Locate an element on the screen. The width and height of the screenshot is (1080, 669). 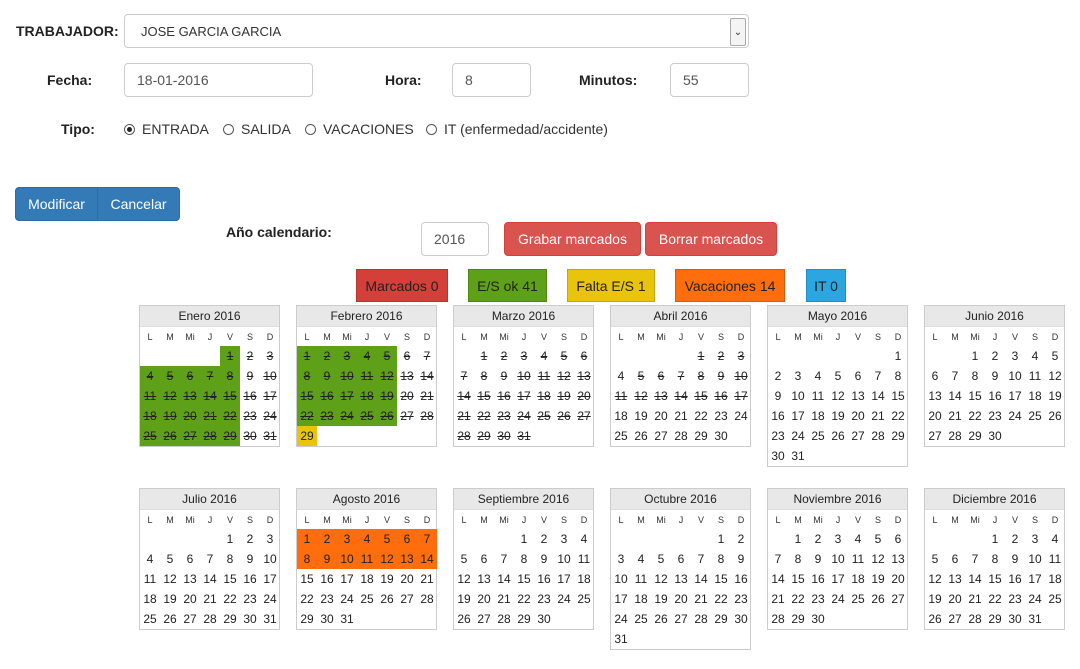
chevron-down-icon: ⌄ is located at coordinates (738, 32).